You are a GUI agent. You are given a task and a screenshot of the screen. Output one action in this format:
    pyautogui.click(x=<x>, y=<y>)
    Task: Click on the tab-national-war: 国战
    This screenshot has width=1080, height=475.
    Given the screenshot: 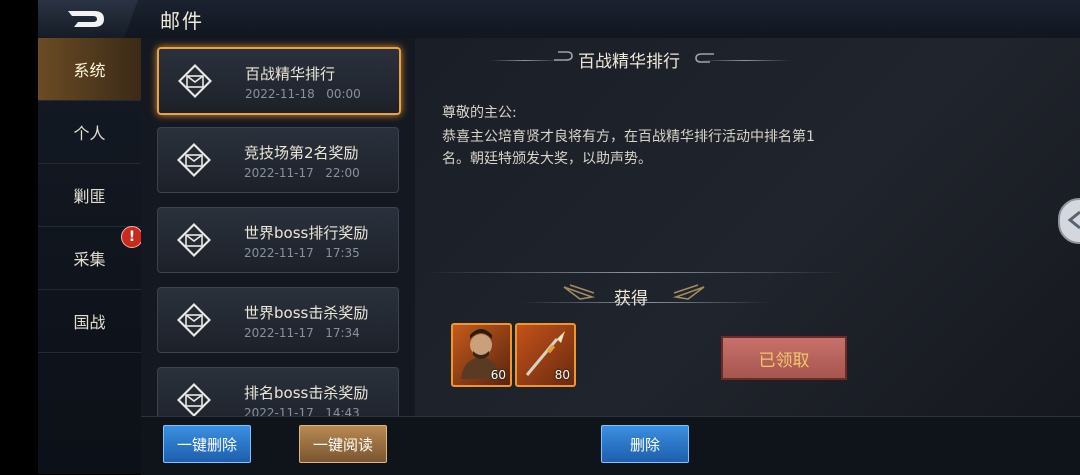 What is the action you would take?
    pyautogui.click(x=89, y=321)
    